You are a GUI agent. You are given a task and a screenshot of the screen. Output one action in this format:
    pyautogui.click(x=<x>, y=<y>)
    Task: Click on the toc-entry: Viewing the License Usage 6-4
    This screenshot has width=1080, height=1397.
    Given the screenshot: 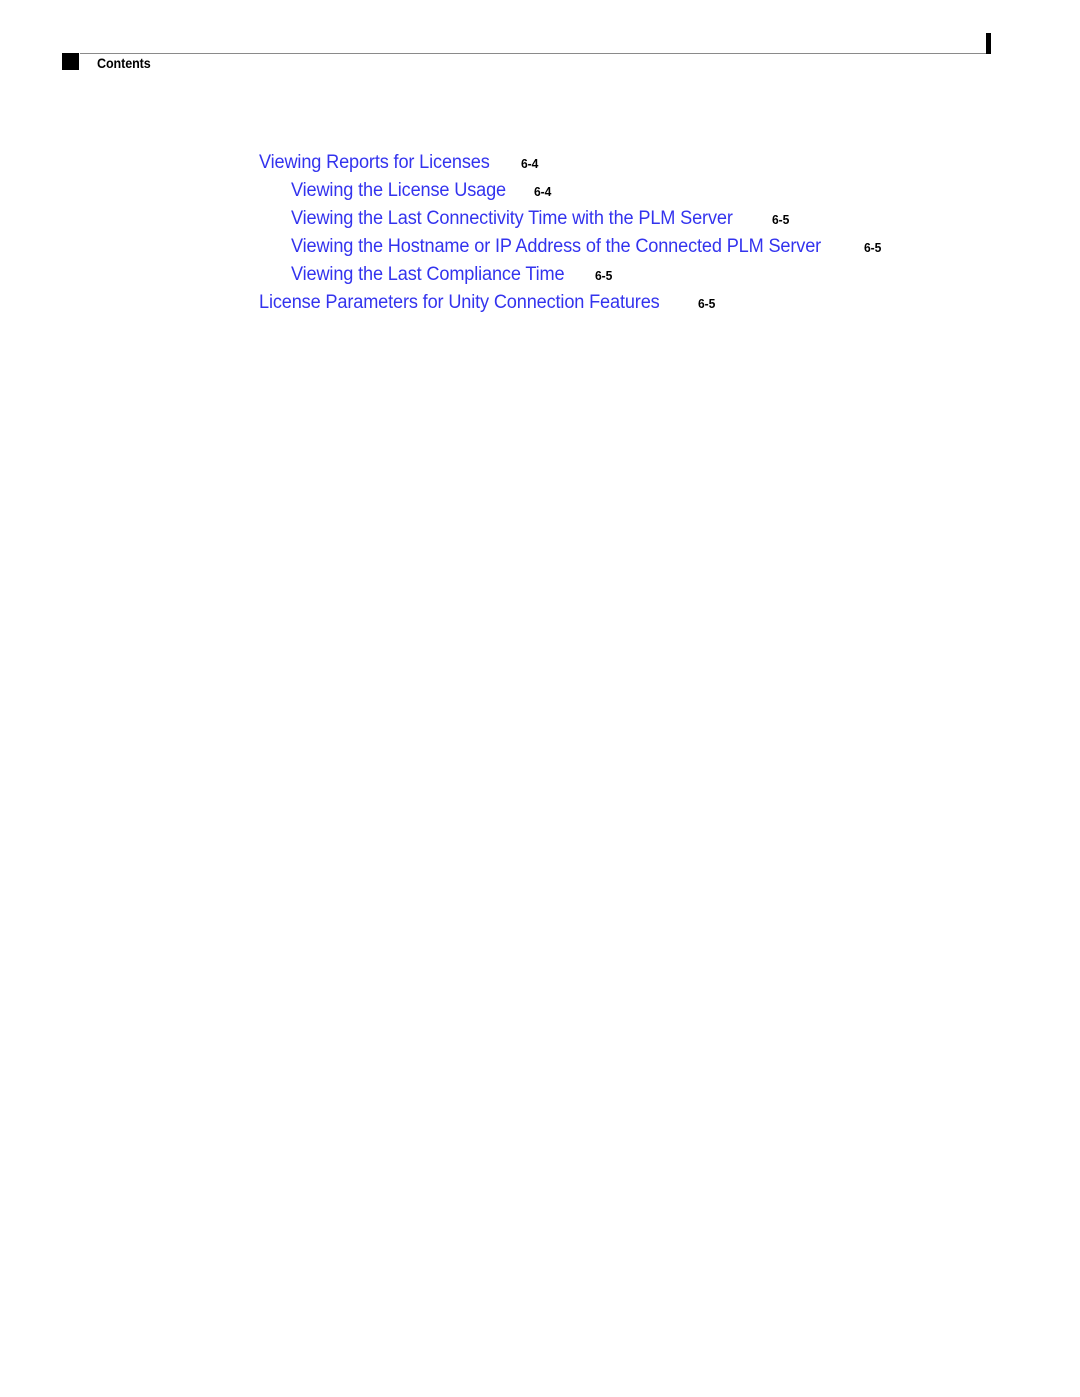 What is the action you would take?
    pyautogui.click(x=540, y=194)
    